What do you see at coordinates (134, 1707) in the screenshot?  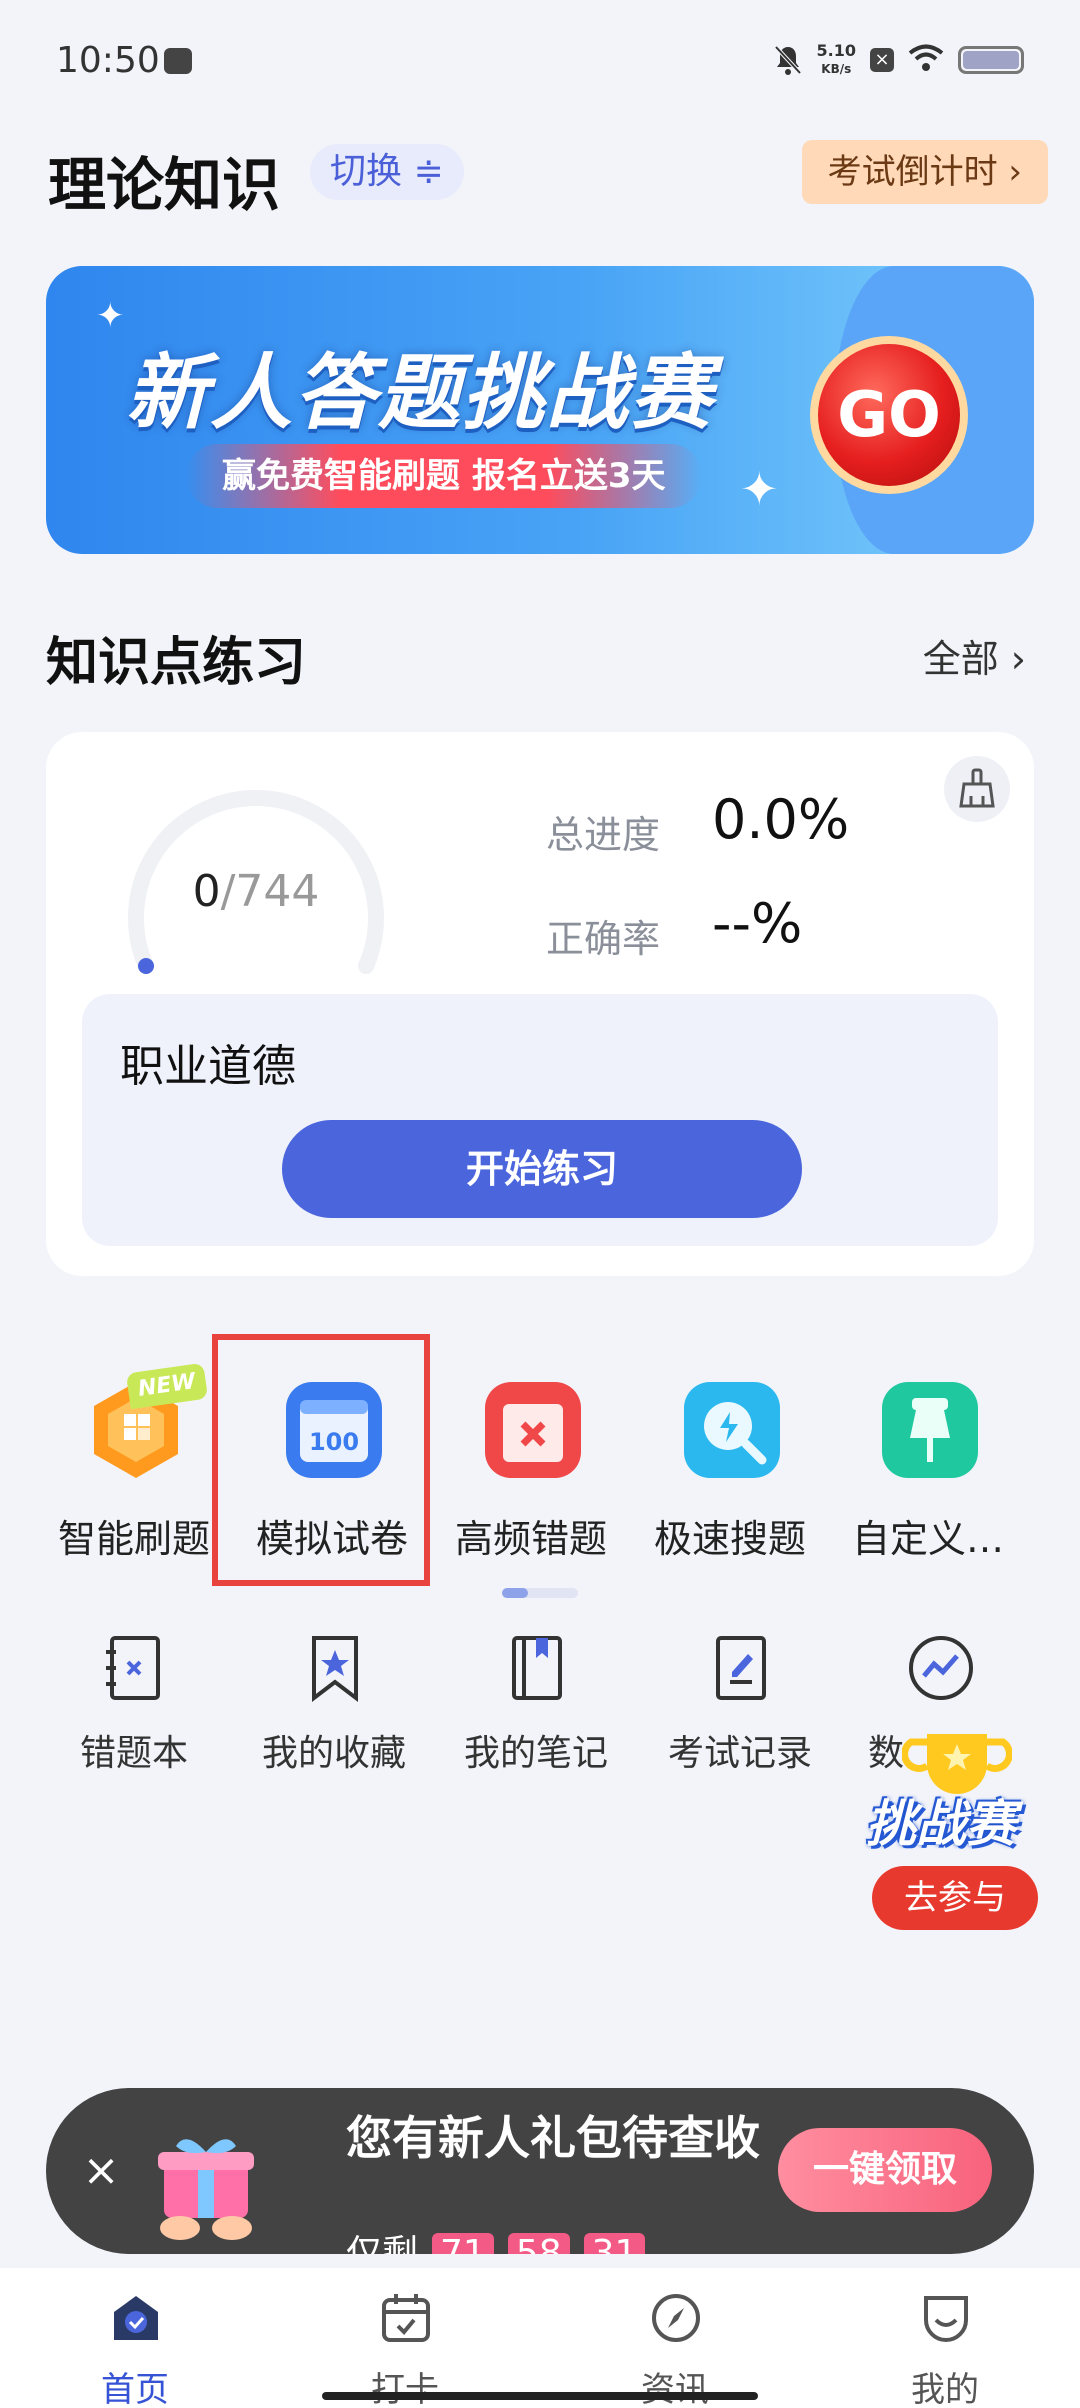 I see `shortcut-mistake-book: 错题本` at bounding box center [134, 1707].